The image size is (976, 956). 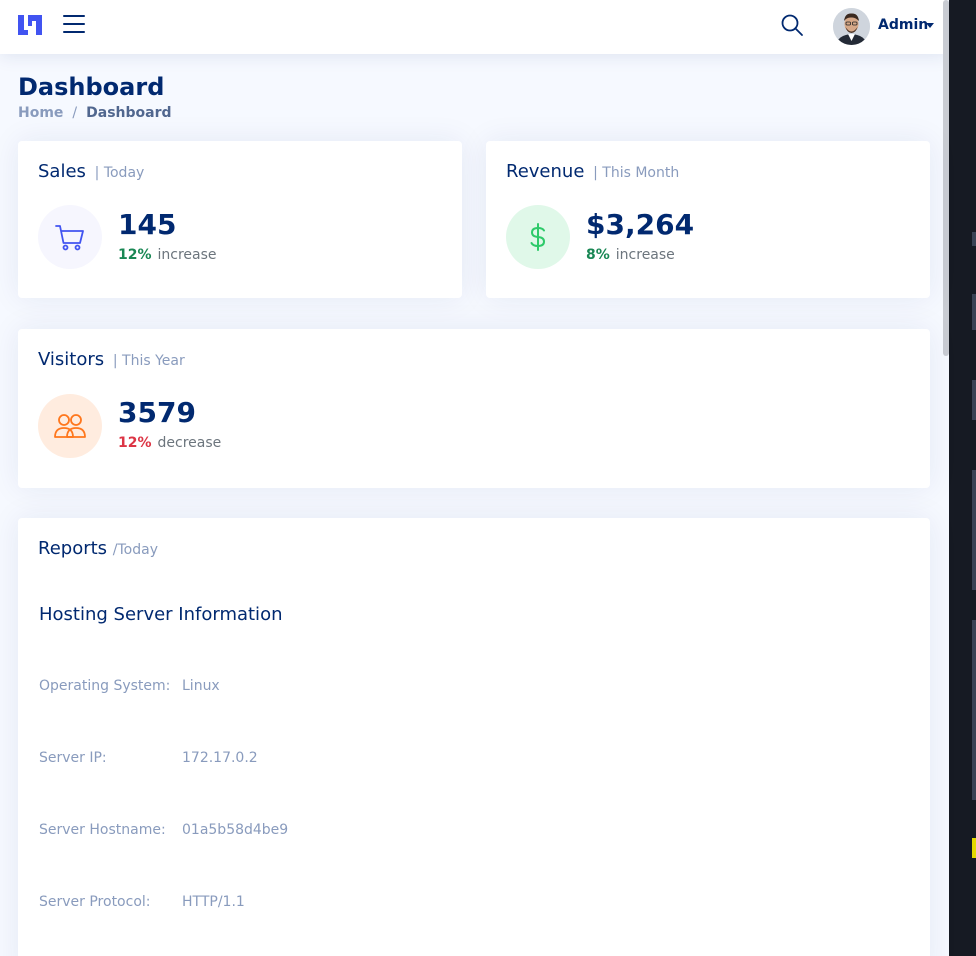 What do you see at coordinates (645, 255) in the screenshot?
I see `revenue-trend: increase` at bounding box center [645, 255].